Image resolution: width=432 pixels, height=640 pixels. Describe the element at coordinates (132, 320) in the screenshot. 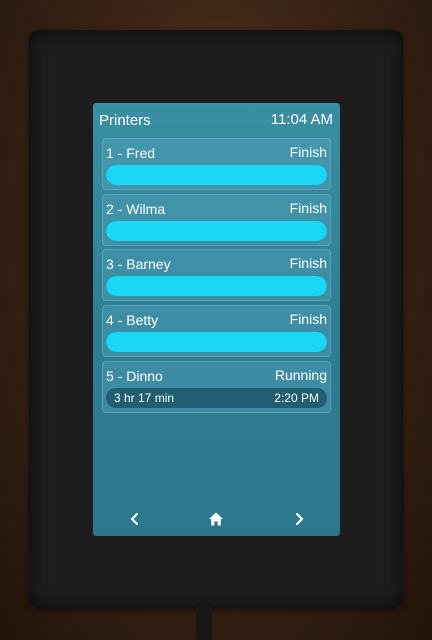

I see `printer-name: 4 - Betty` at that location.